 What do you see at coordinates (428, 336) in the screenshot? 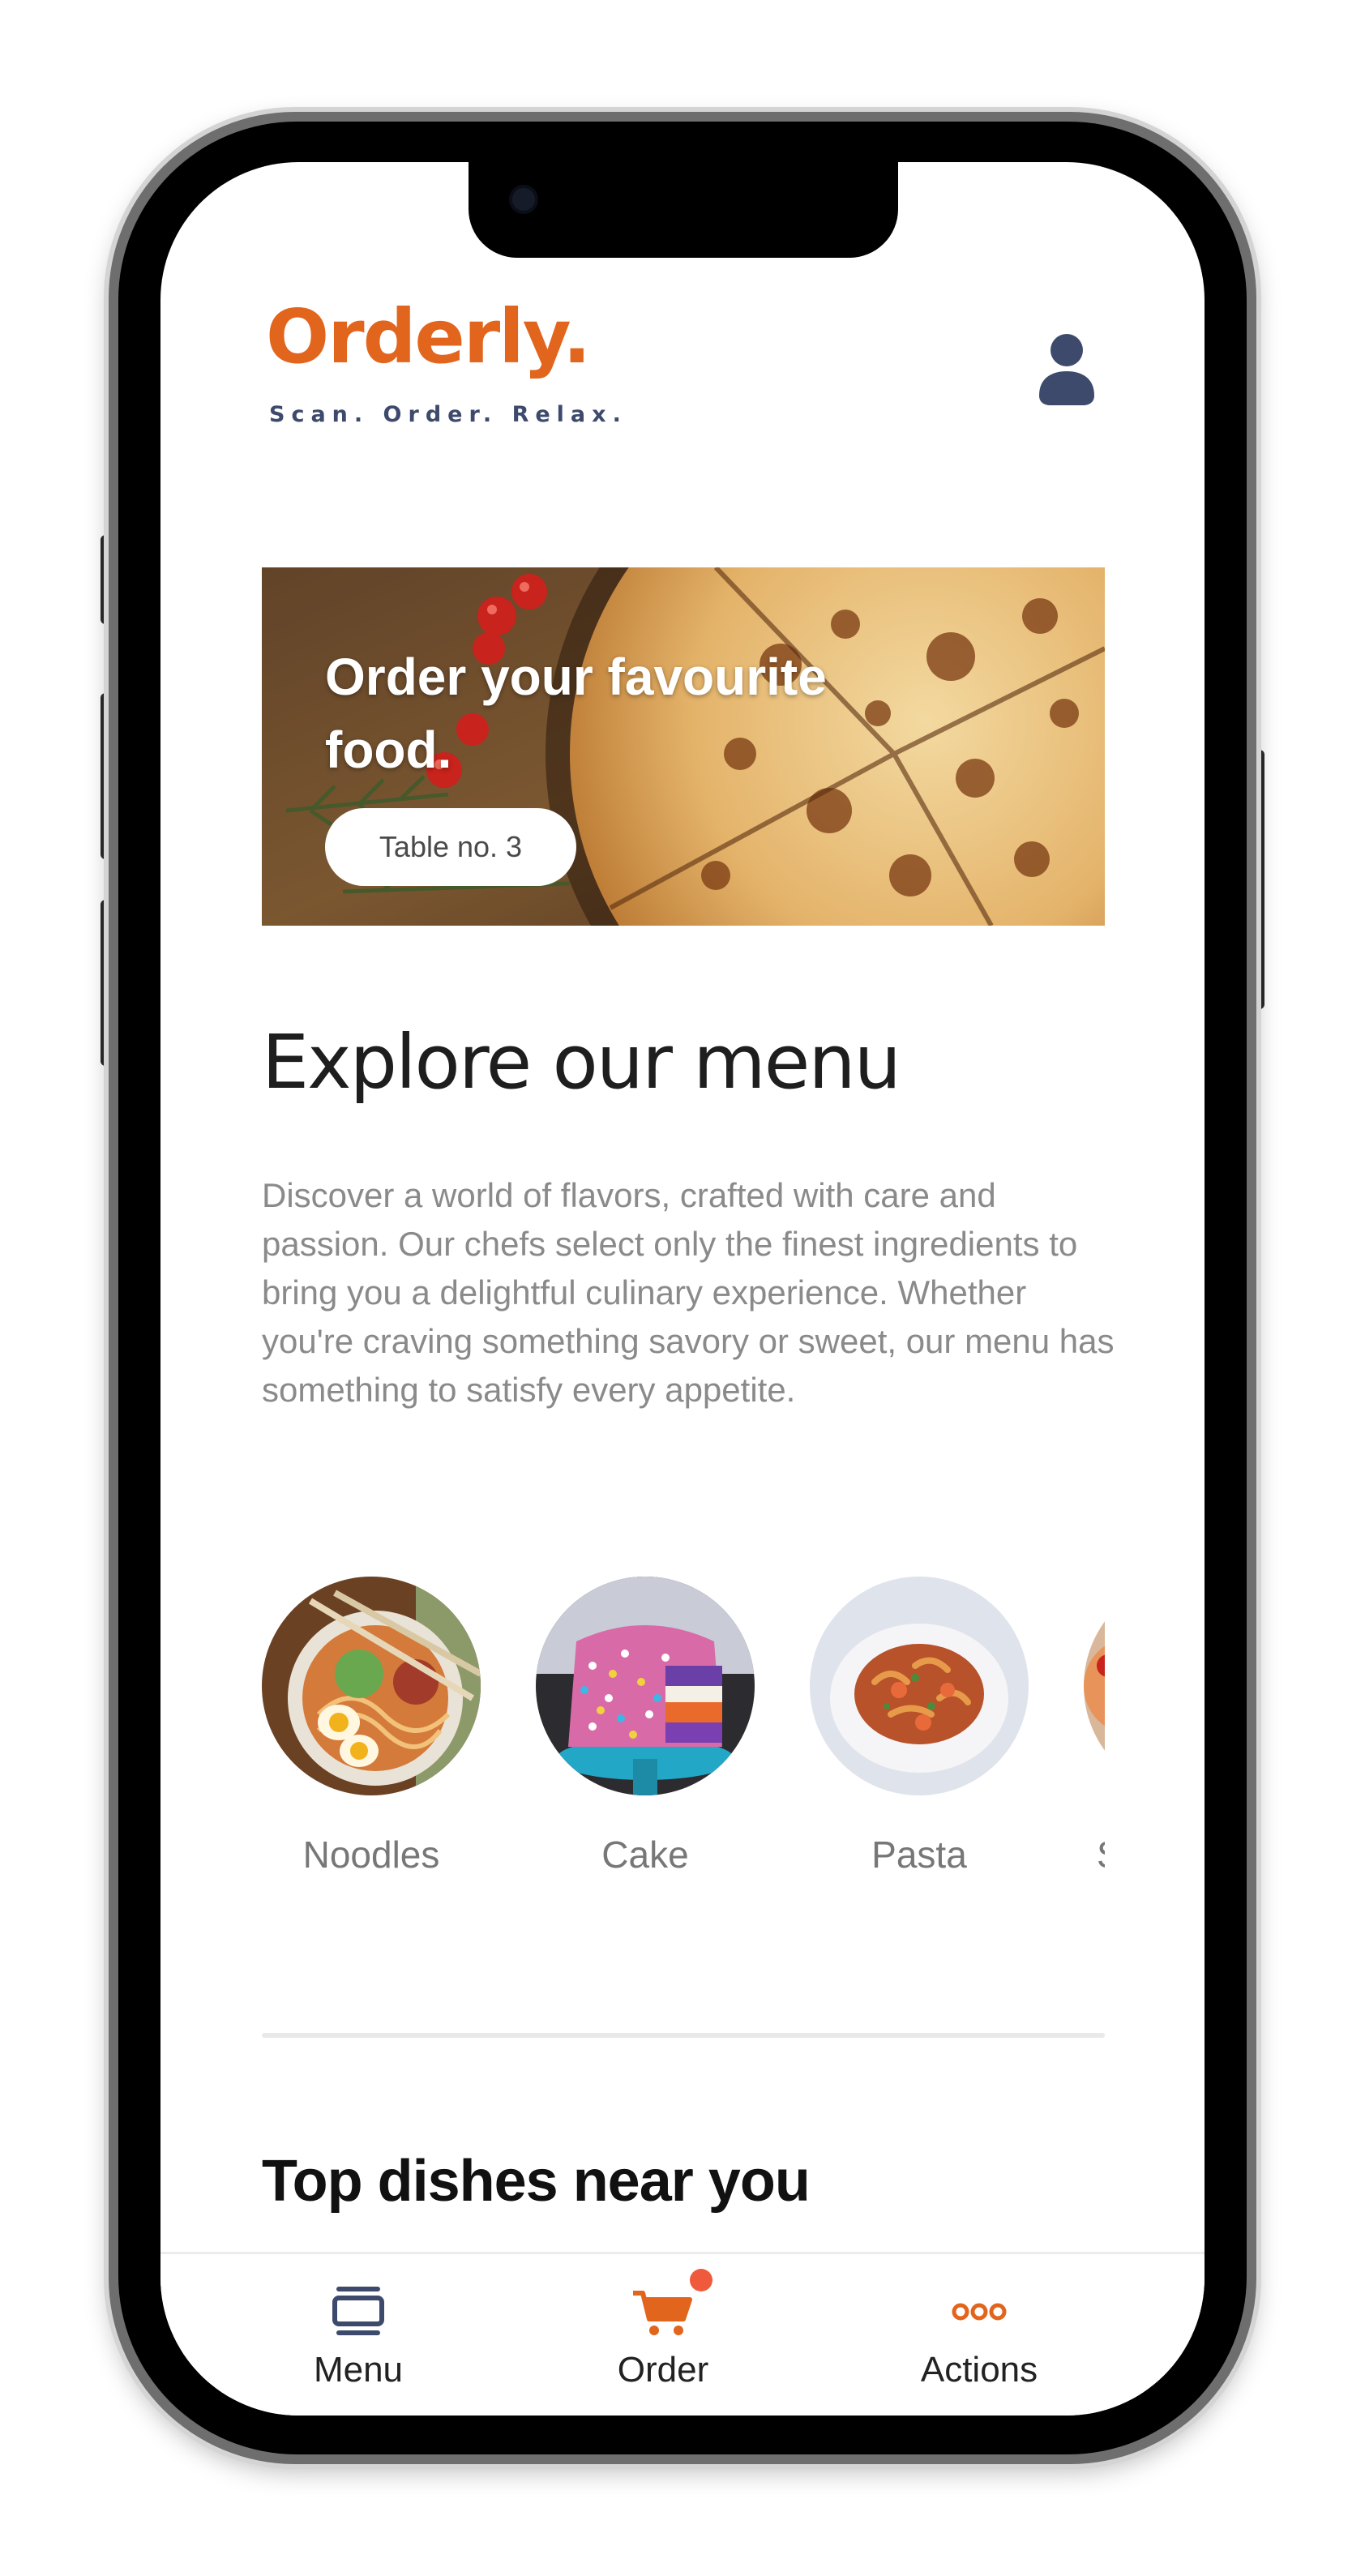
I see `app-logo: Orderly.` at bounding box center [428, 336].